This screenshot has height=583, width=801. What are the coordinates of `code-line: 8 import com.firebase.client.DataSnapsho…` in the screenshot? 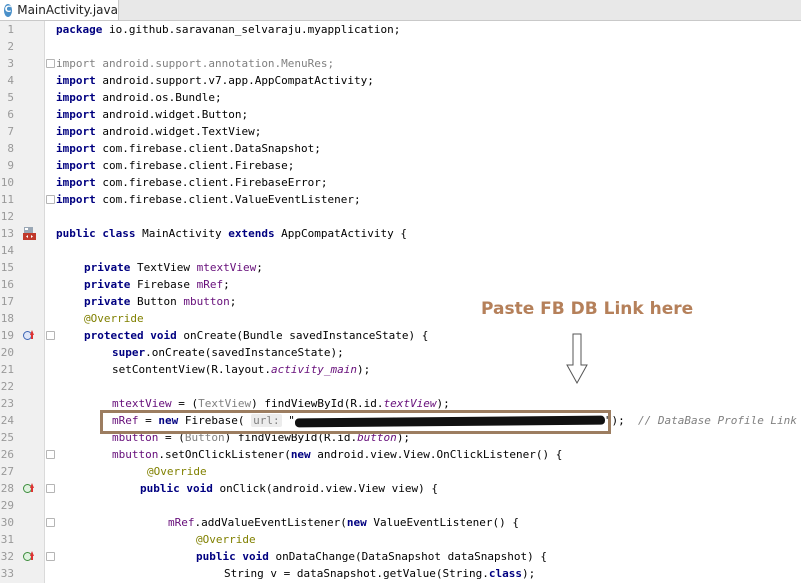 It's located at (400, 148).